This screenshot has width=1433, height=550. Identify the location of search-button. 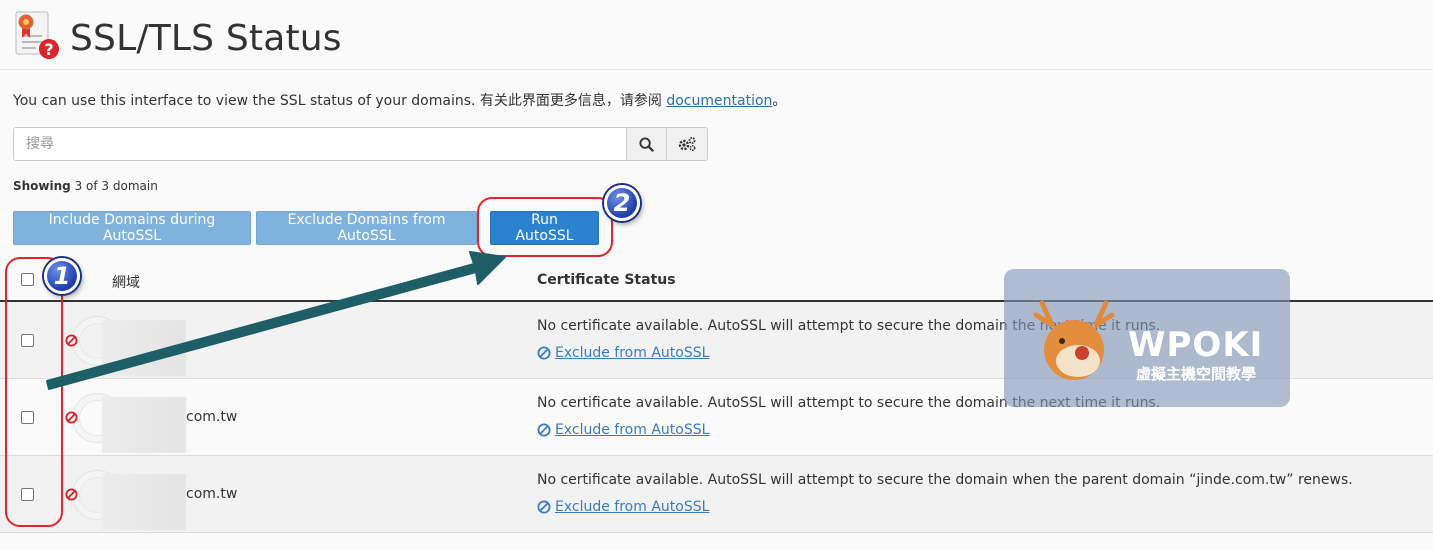
(646, 144).